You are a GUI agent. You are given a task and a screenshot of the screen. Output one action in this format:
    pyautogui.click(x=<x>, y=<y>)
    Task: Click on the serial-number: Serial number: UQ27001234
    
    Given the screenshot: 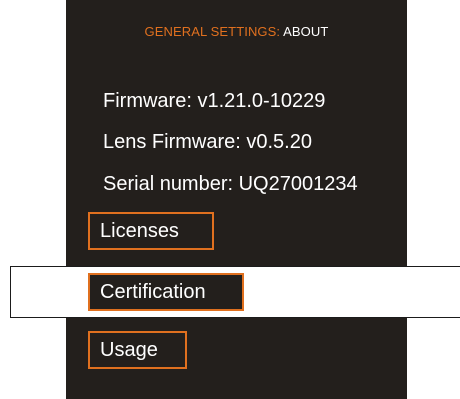 What is the action you would take?
    pyautogui.click(x=230, y=184)
    